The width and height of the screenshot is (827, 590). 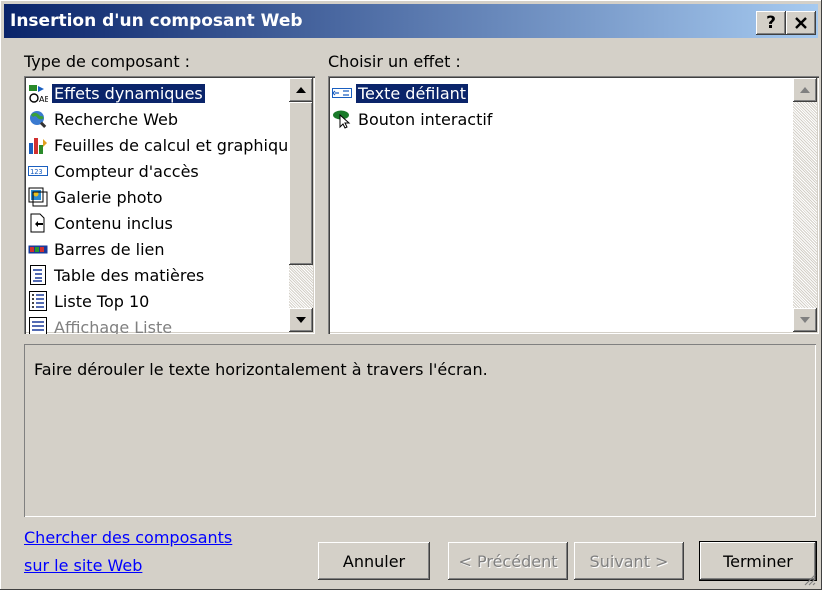 I want to click on list-item-photo-gallery: Galerie photo, so click(x=96, y=197).